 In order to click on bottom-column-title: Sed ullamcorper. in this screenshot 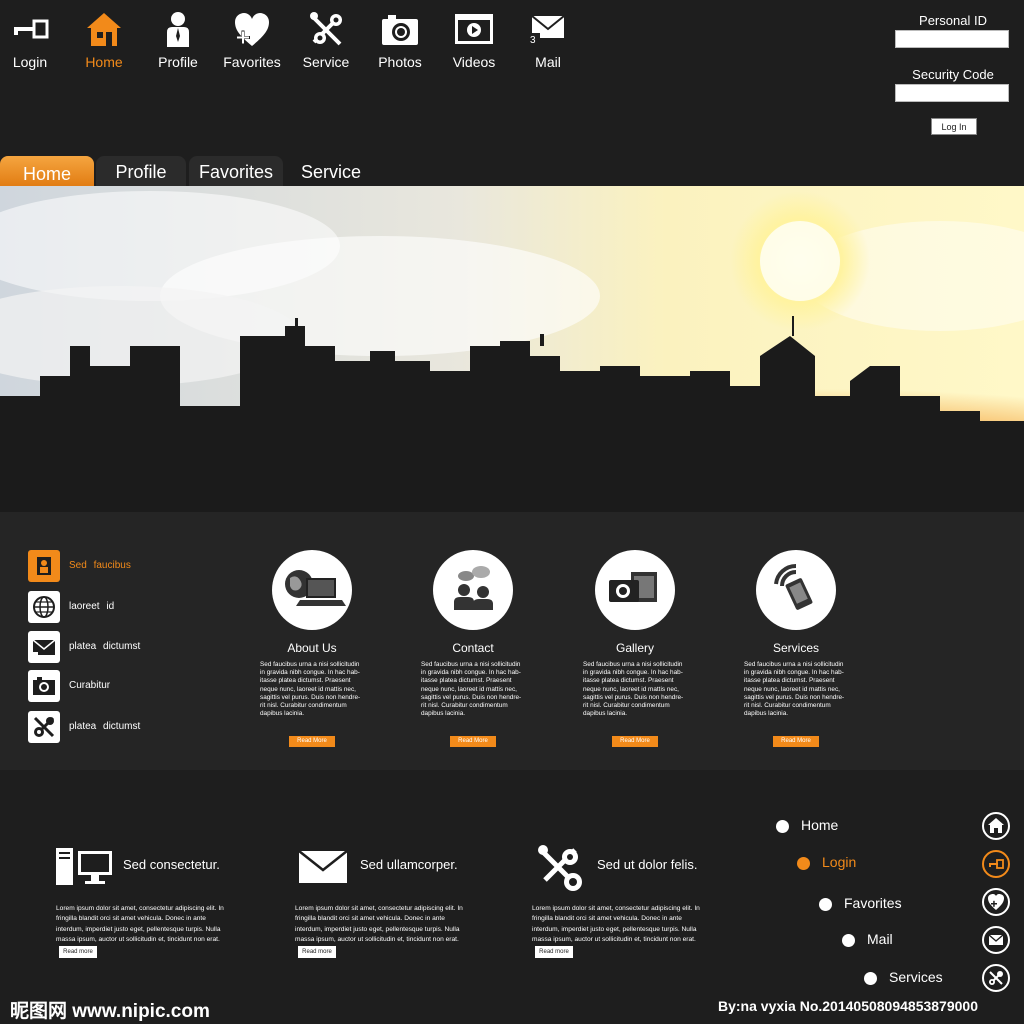, I will do `click(409, 864)`.